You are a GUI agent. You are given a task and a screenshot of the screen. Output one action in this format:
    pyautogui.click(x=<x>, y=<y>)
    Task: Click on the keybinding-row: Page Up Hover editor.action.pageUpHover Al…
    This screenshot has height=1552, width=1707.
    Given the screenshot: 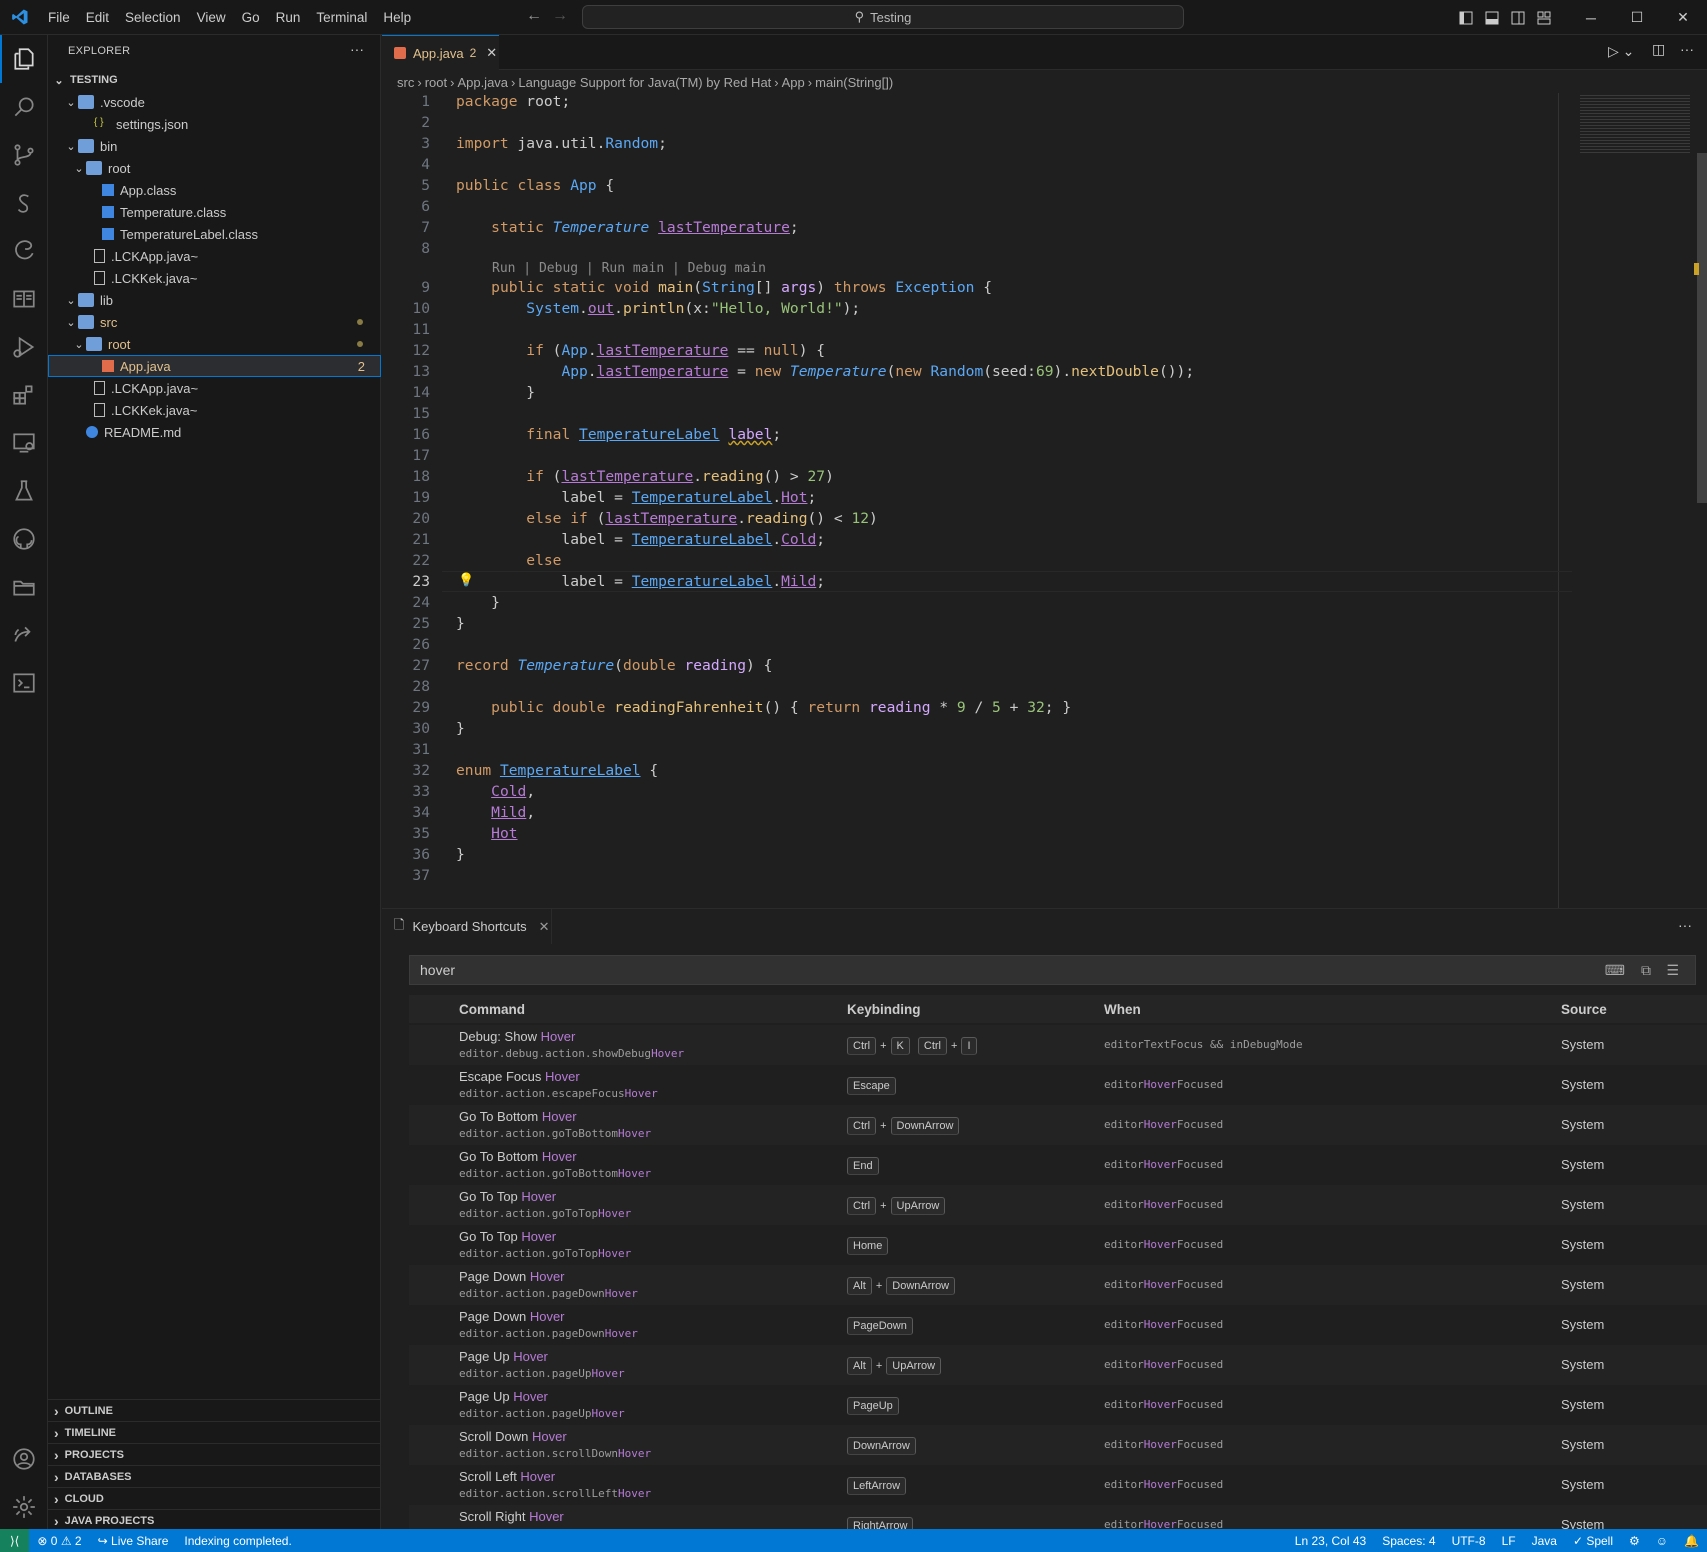 What is the action you would take?
    pyautogui.click(x=1058, y=1365)
    